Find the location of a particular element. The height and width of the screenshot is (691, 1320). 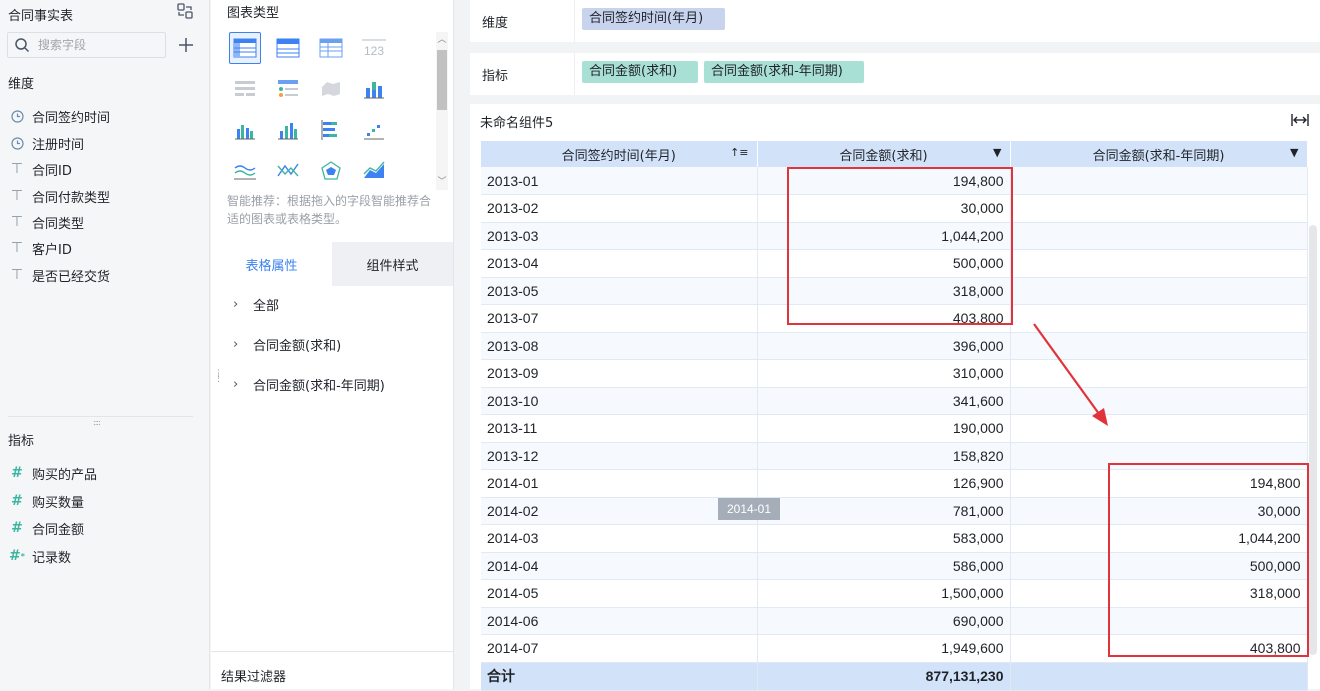

total-yoy is located at coordinates (1159, 676).